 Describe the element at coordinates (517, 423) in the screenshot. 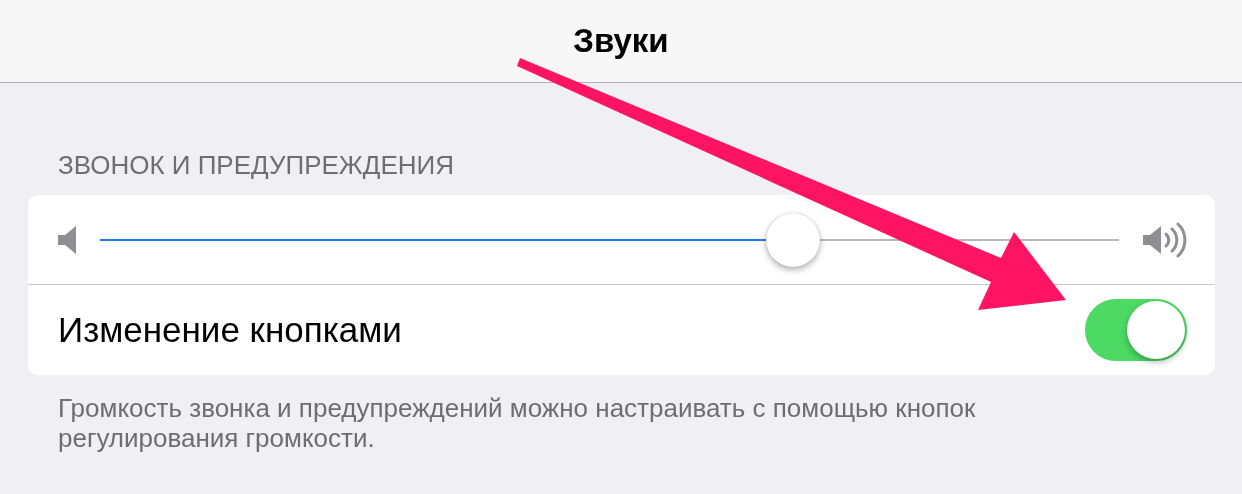

I see `footer-note: Громкость звонка и предупреждений можно настраивать с помощью кнопок регулирования громкости.` at that location.